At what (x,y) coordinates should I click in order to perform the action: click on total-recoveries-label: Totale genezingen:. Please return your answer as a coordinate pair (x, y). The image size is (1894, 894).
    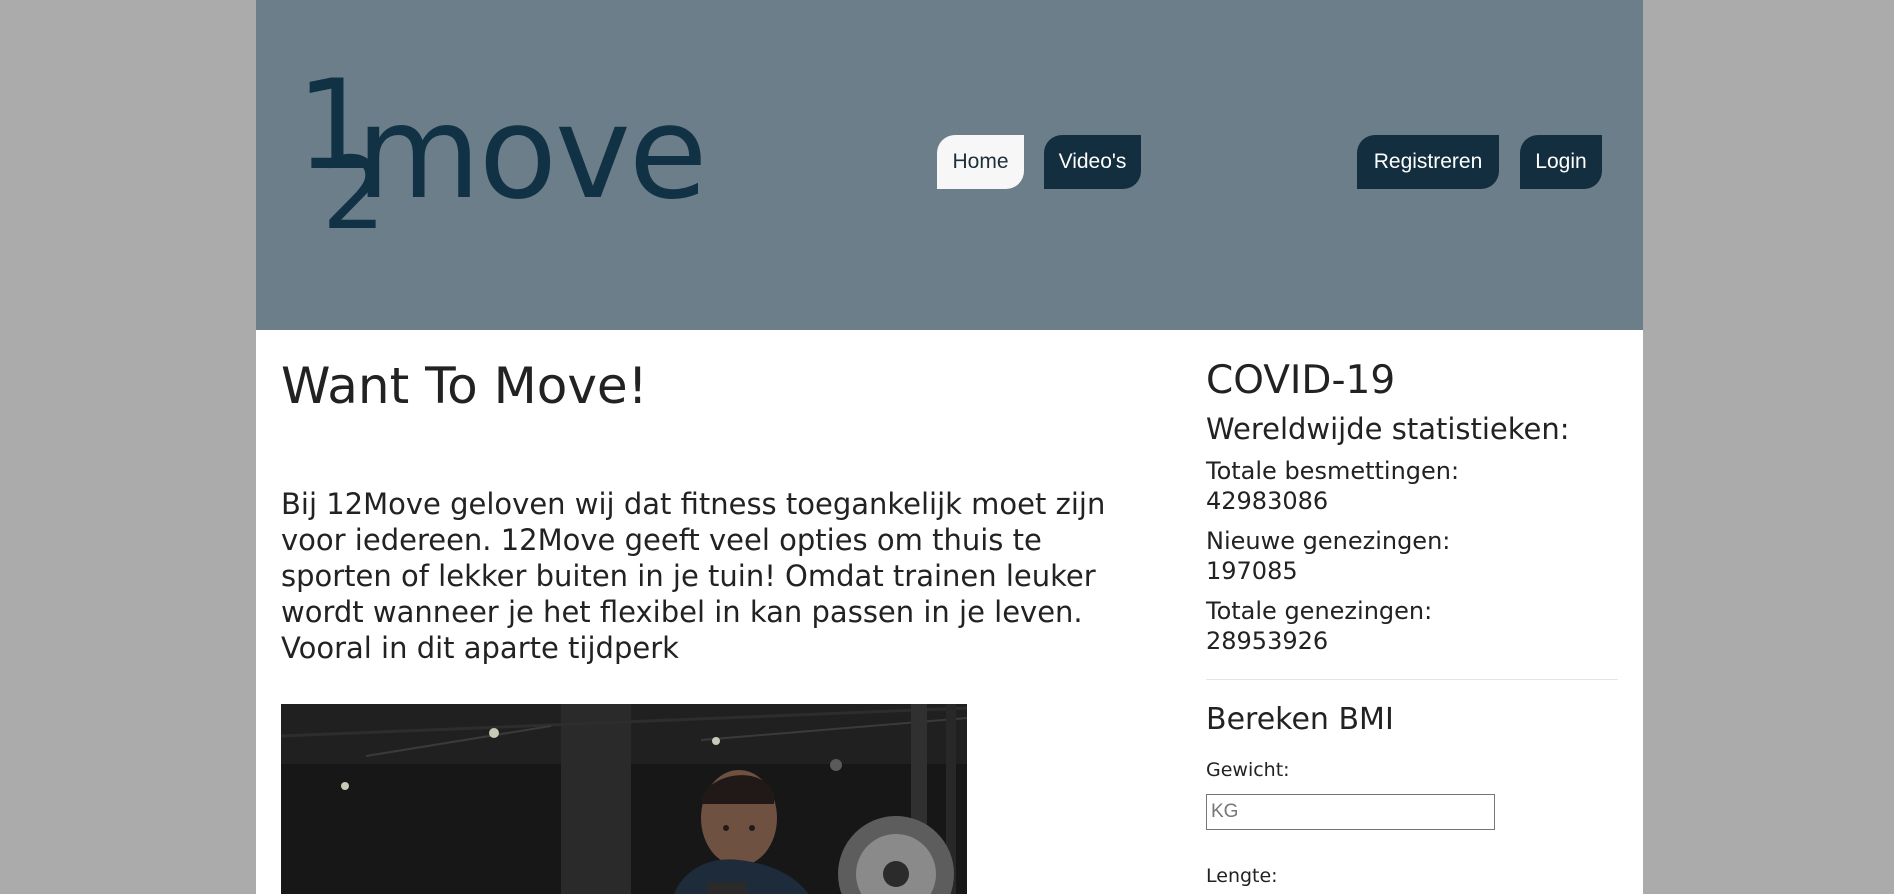
    Looking at the image, I should click on (1319, 611).